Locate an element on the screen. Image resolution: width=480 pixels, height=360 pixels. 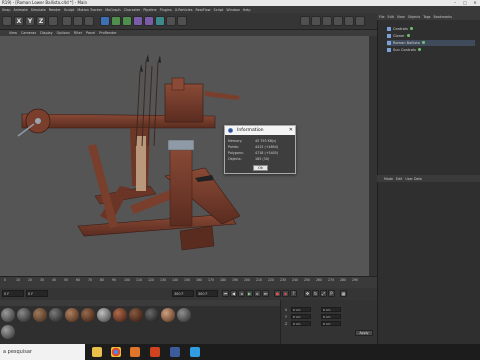
record-scale-icon: ⤢ is located at coordinates (323, 293).